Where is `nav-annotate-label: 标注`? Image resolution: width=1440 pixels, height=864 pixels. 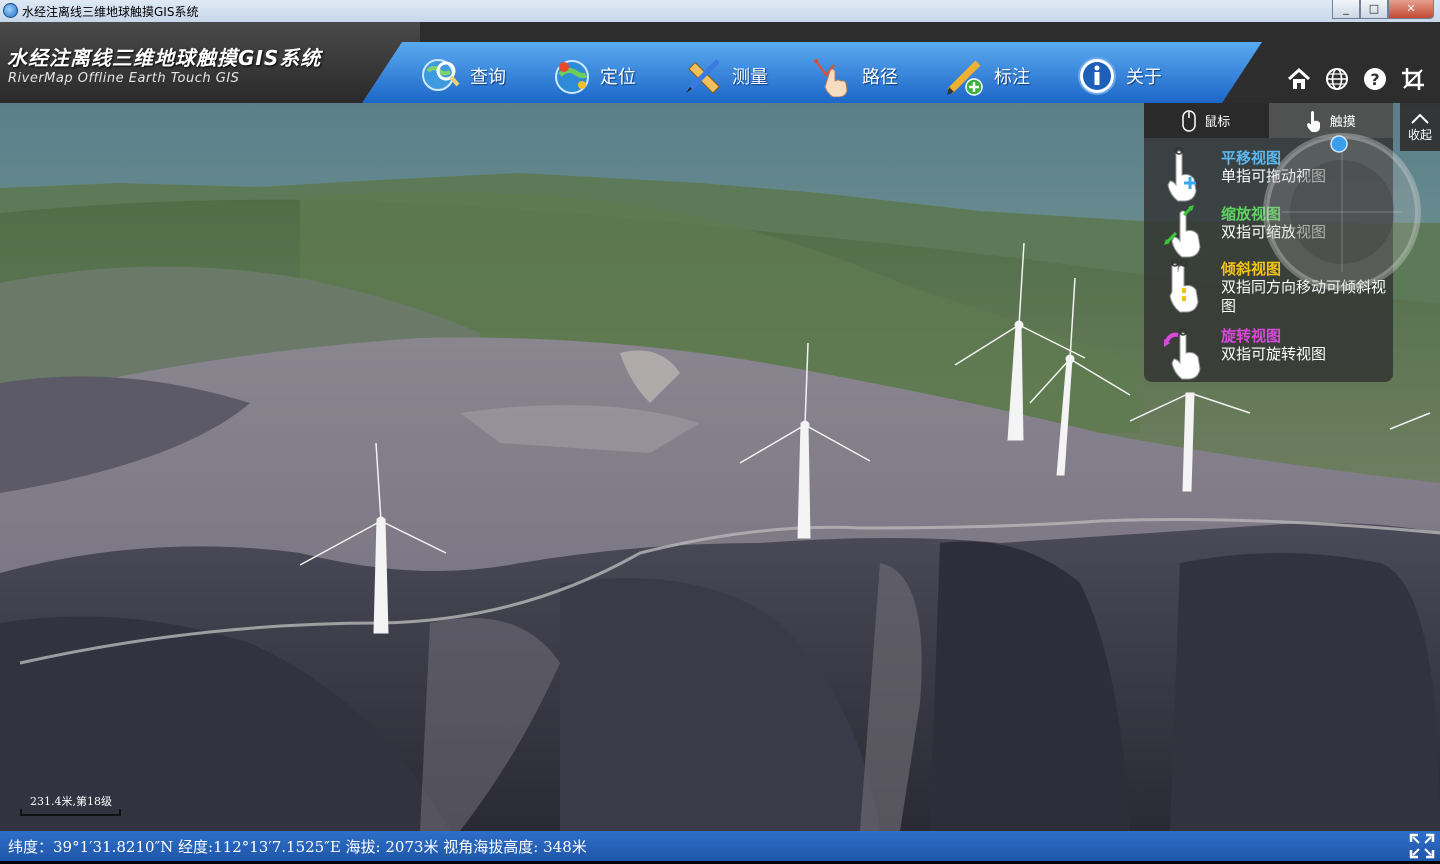 nav-annotate-label: 标注 is located at coordinates (1012, 77).